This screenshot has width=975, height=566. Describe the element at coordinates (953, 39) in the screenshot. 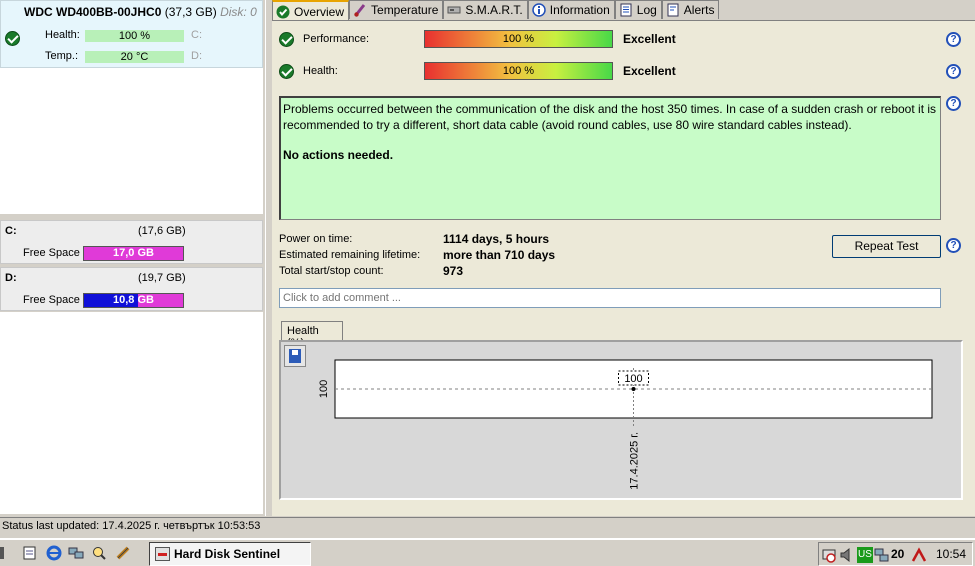

I see `performance-help-icon: ?` at that location.